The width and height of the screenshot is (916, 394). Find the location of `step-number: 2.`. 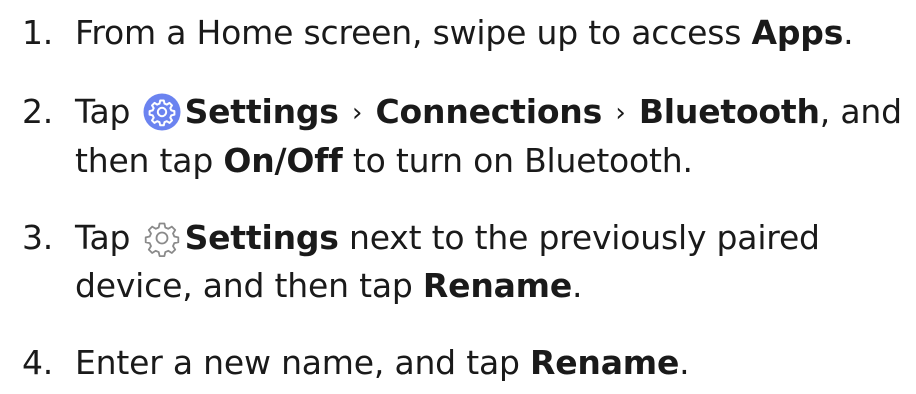

step-number: 2. is located at coordinates (38, 111).